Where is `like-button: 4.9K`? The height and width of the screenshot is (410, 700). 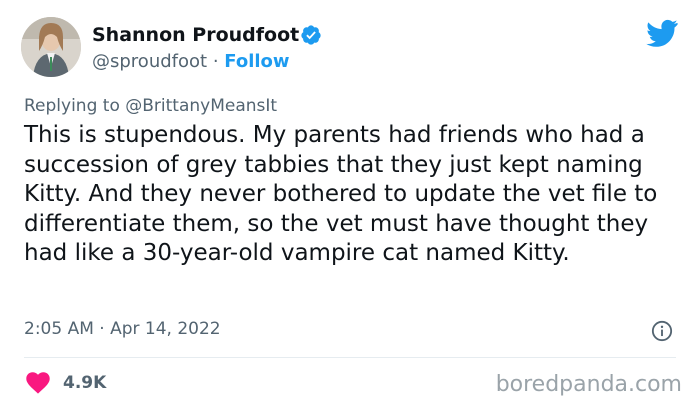 like-button: 4.9K is located at coordinates (66, 383).